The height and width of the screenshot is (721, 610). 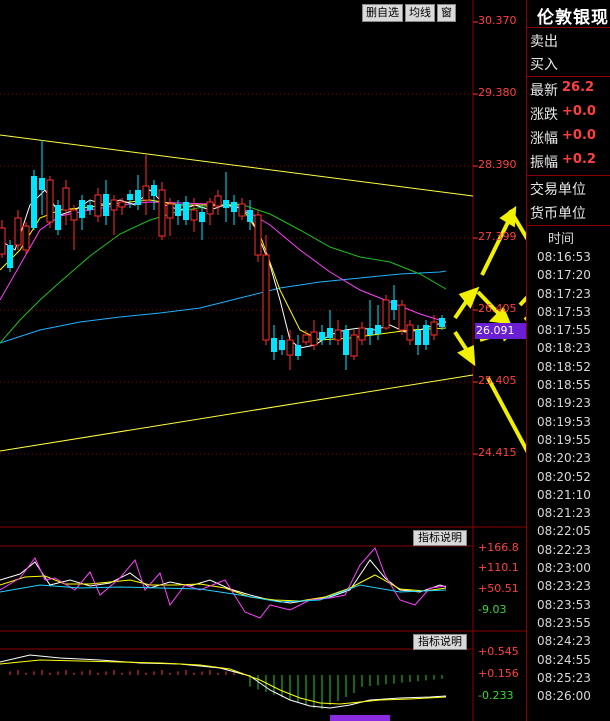 What do you see at coordinates (564, 659) in the screenshot?
I see `tick-time: 08:24:55` at bounding box center [564, 659].